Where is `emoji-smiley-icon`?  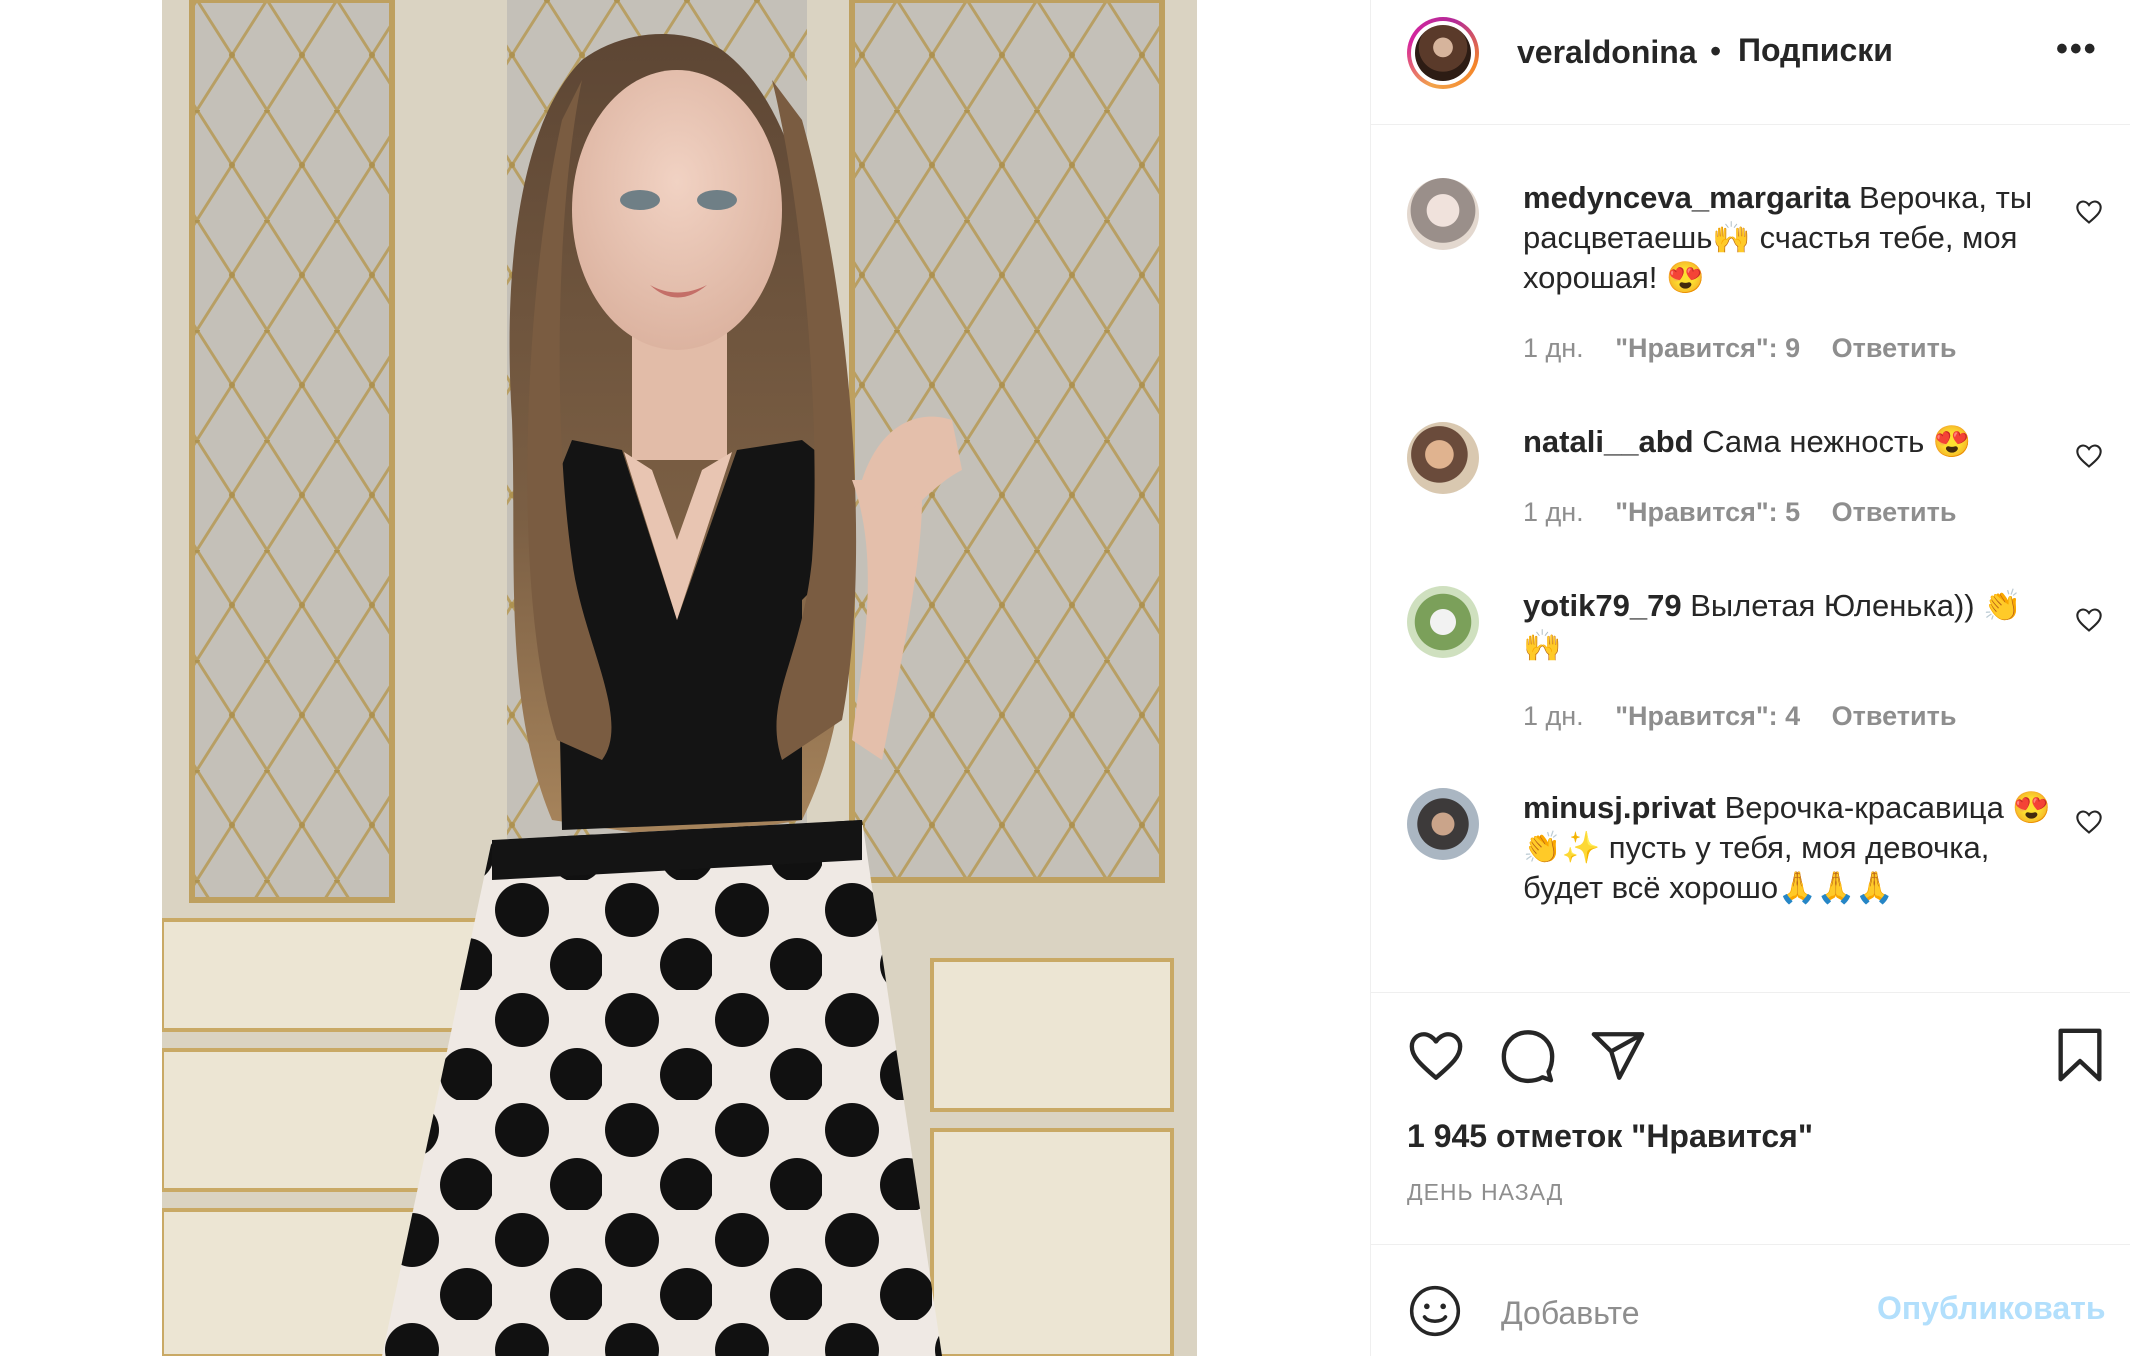 emoji-smiley-icon is located at coordinates (1435, 1311).